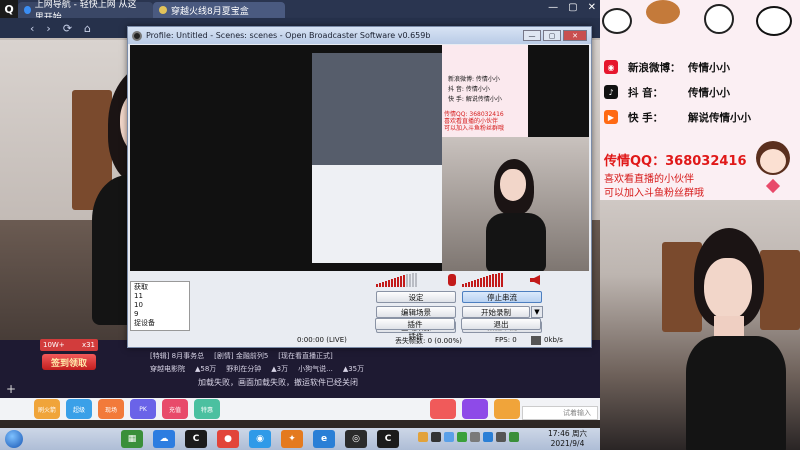 The image size is (800, 450). Describe the element at coordinates (137, 35) in the screenshot. I see `obs-logo-icon` at that location.